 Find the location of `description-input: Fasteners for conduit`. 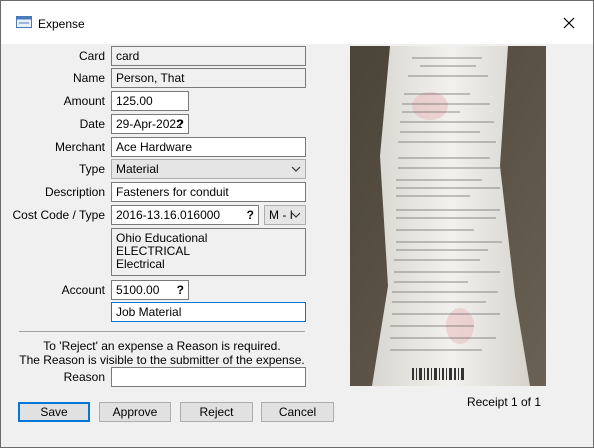

description-input: Fasteners for conduit is located at coordinates (208, 192).